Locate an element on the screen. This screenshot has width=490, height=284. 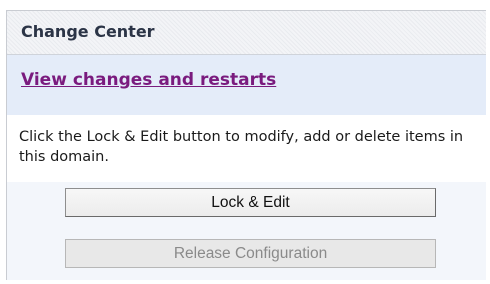
lock-edit-button: Lock & Edit is located at coordinates (250, 202).